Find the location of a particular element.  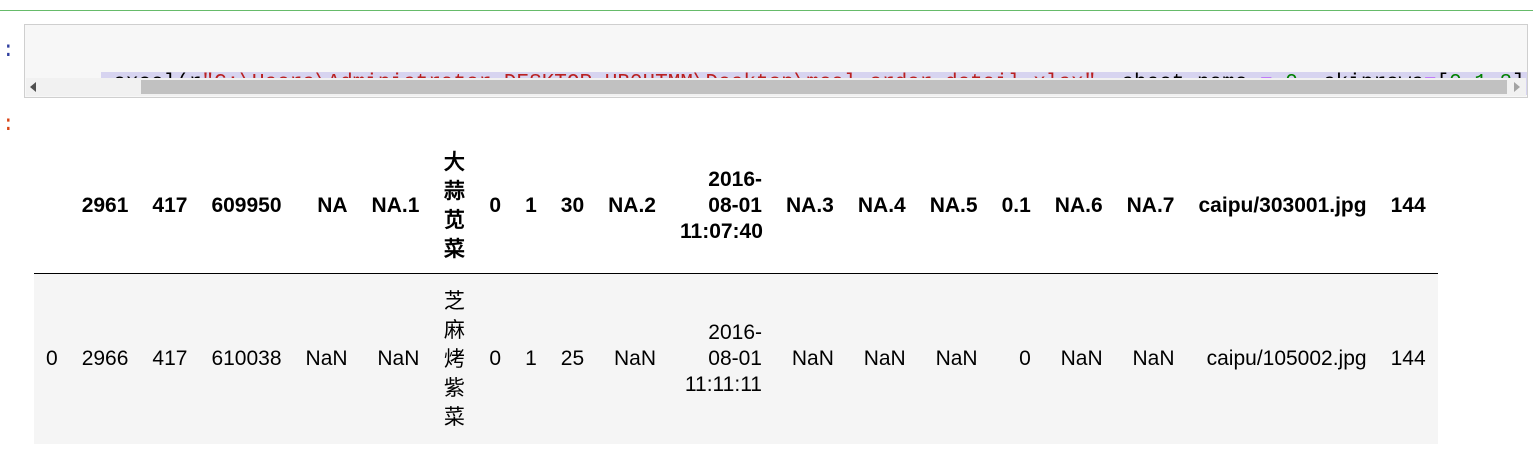

table-cell: 25 is located at coordinates (572, 358).